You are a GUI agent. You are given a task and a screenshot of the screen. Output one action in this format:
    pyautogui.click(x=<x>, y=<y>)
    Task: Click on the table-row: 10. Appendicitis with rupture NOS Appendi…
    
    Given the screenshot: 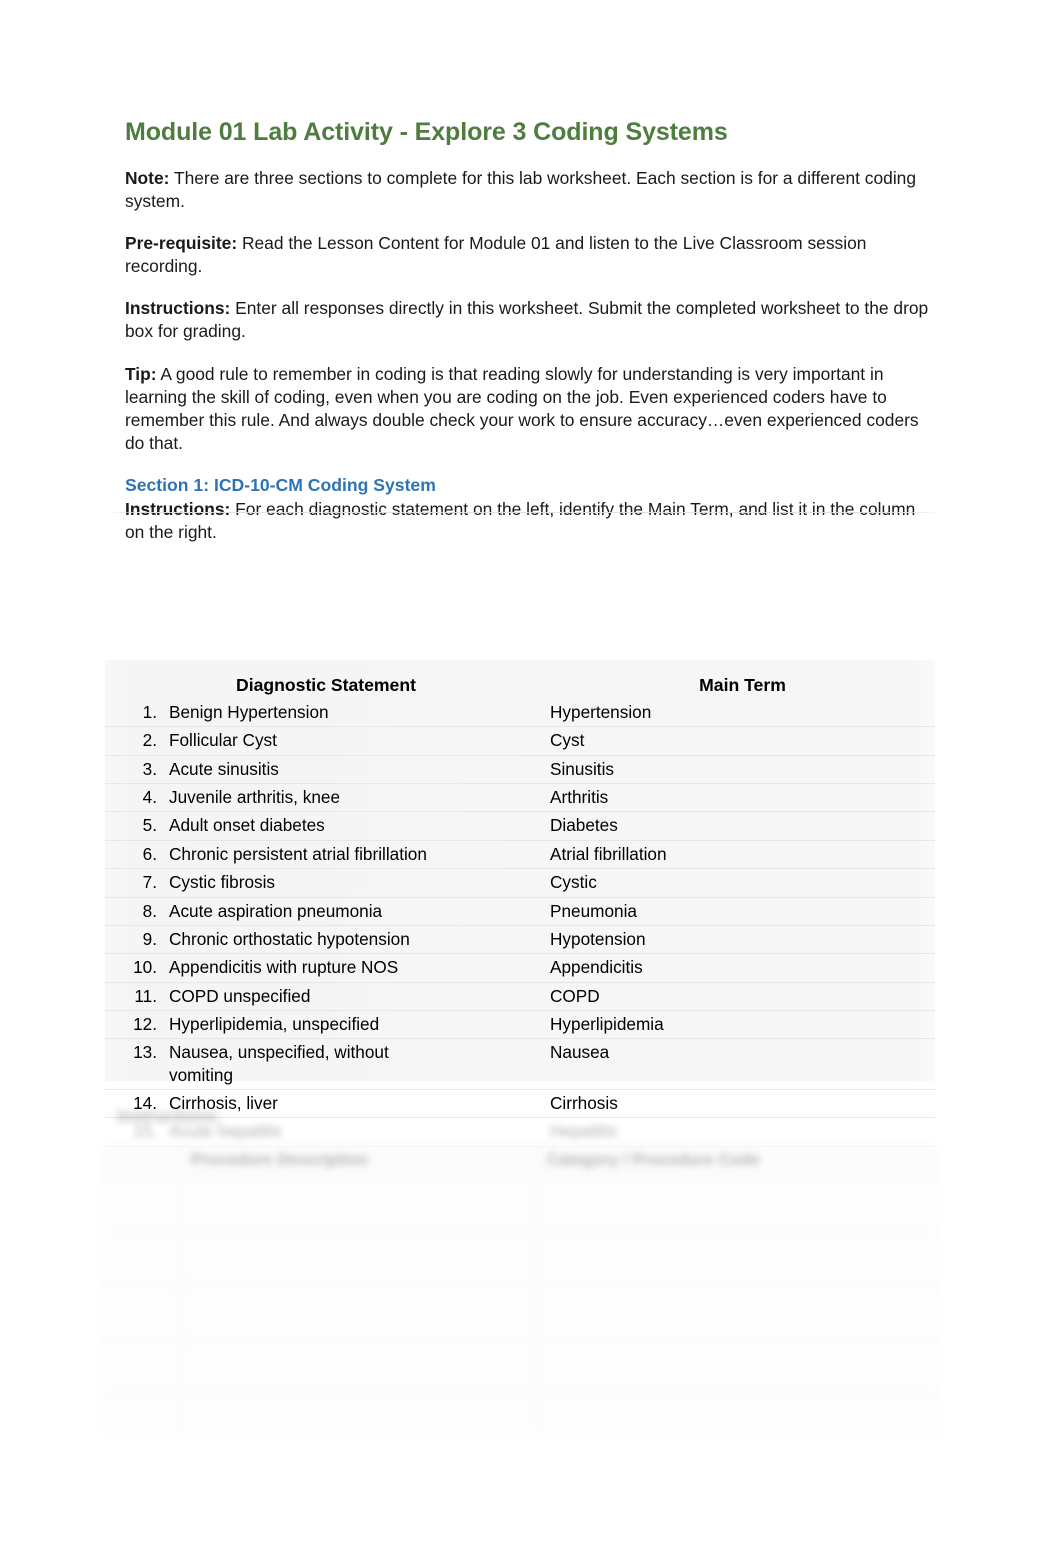 What is the action you would take?
    pyautogui.click(x=520, y=968)
    